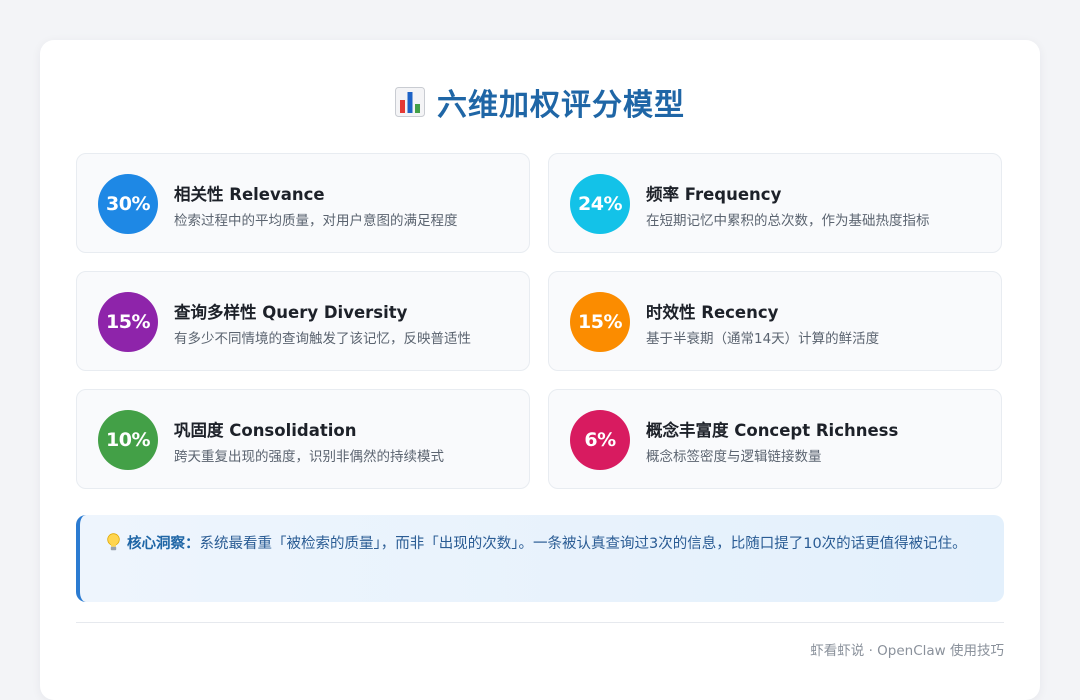 This screenshot has height=700, width=1080. I want to click on divider, so click(540, 622).